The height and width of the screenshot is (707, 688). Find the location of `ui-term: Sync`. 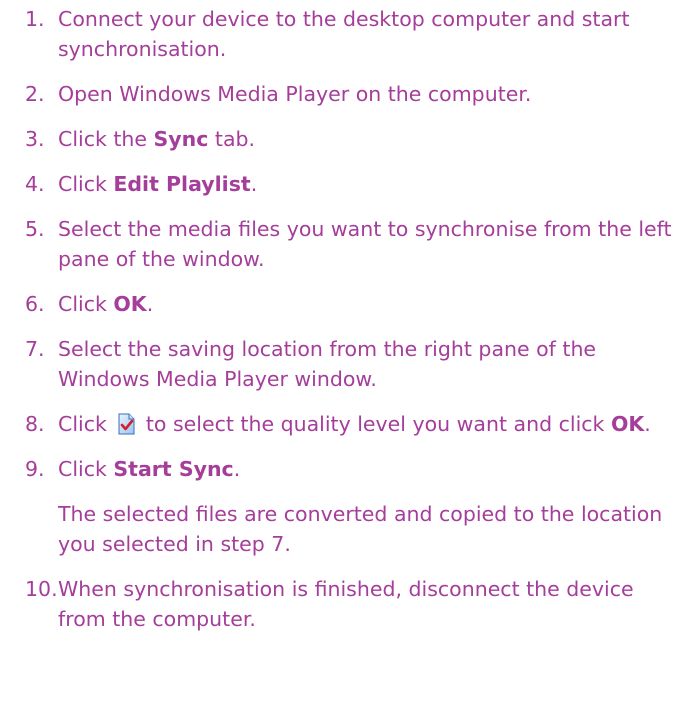

ui-term: Sync is located at coordinates (181, 139).